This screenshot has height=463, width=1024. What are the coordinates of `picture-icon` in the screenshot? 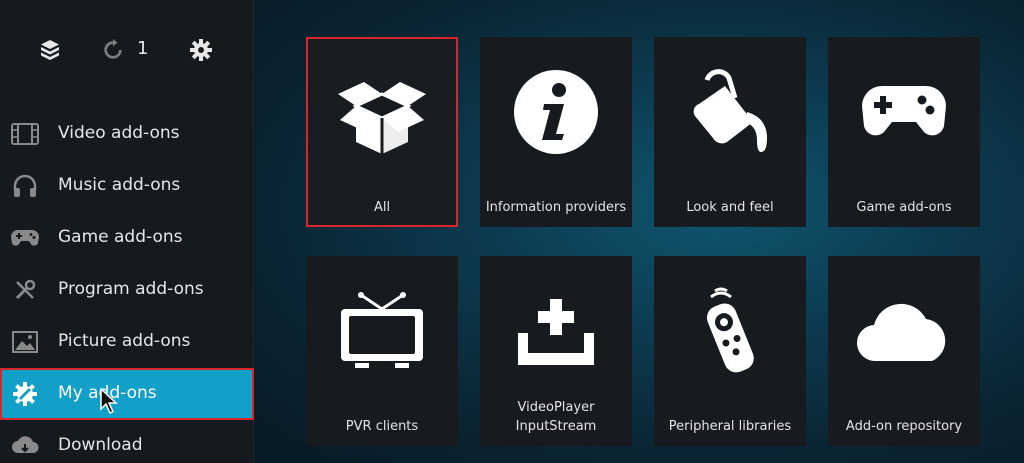 It's located at (25, 342).